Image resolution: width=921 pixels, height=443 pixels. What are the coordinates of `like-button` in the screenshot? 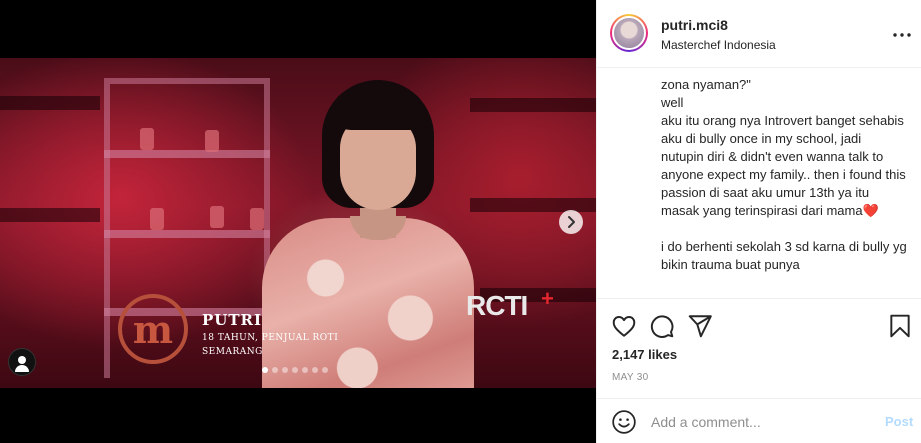 It's located at (624, 326).